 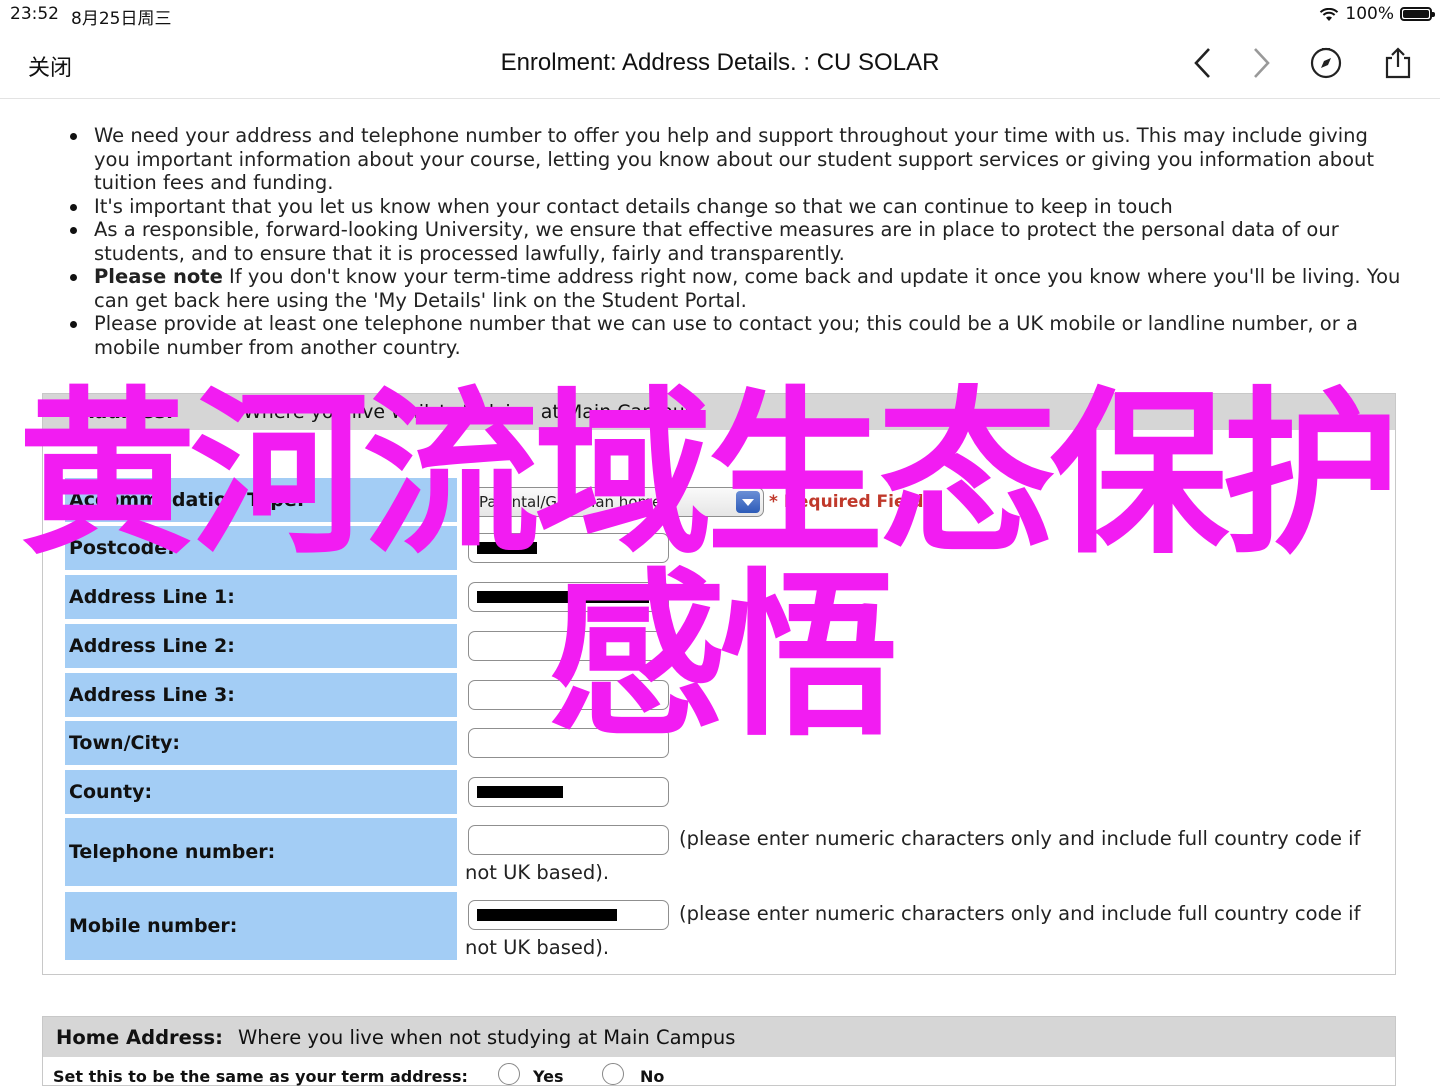 What do you see at coordinates (261, 792) in the screenshot?
I see `county-label: County:` at bounding box center [261, 792].